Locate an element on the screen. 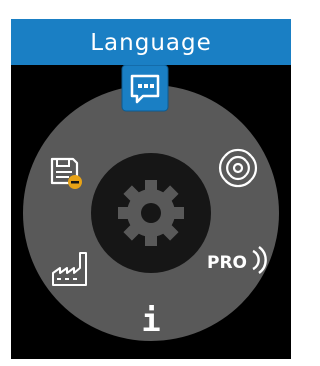 The height and width of the screenshot is (366, 320). menu-item-language is located at coordinates (145, 88).